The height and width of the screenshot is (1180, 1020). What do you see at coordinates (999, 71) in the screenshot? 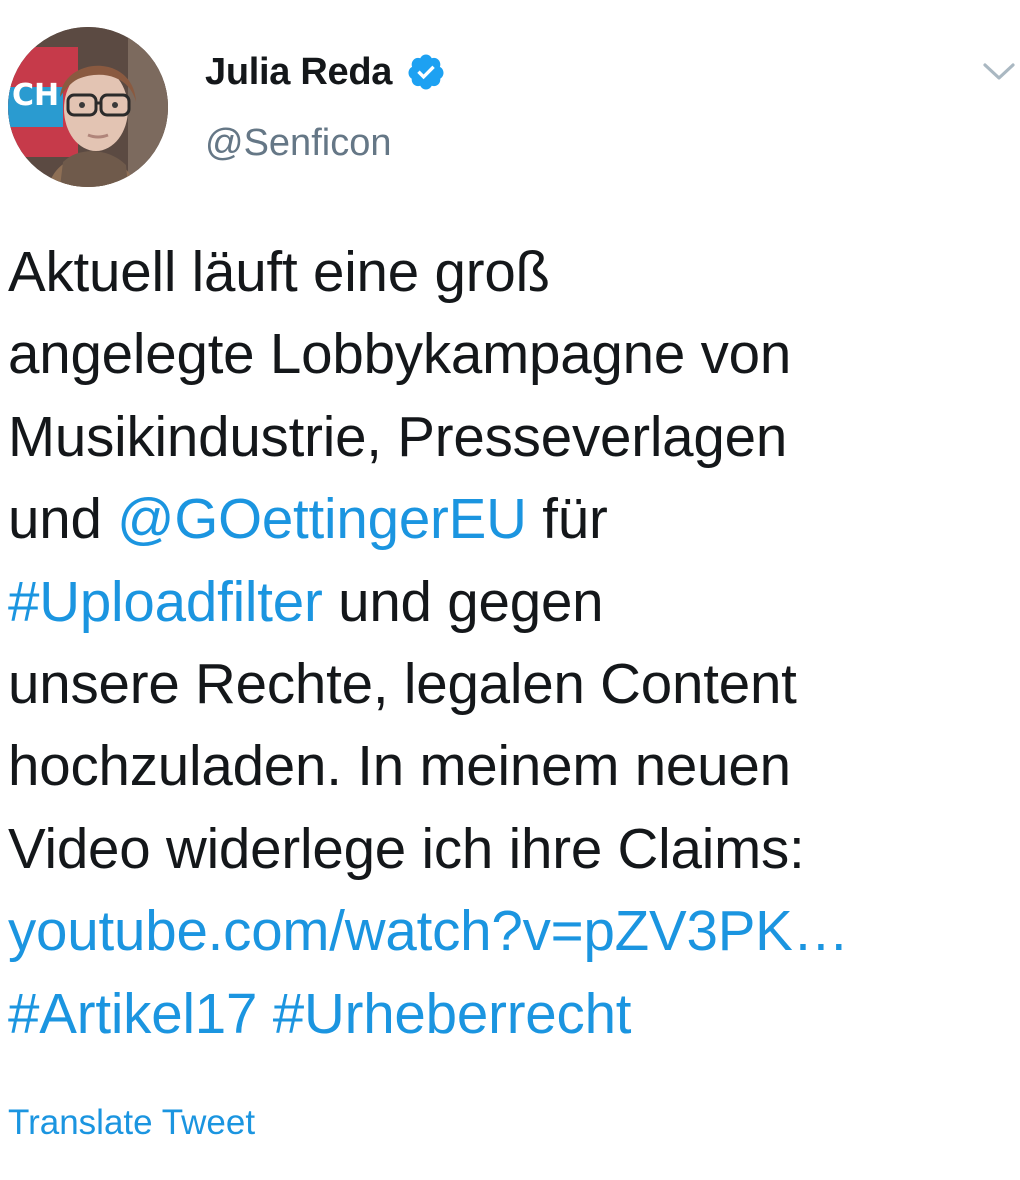
I see `chevron-down-icon` at bounding box center [999, 71].